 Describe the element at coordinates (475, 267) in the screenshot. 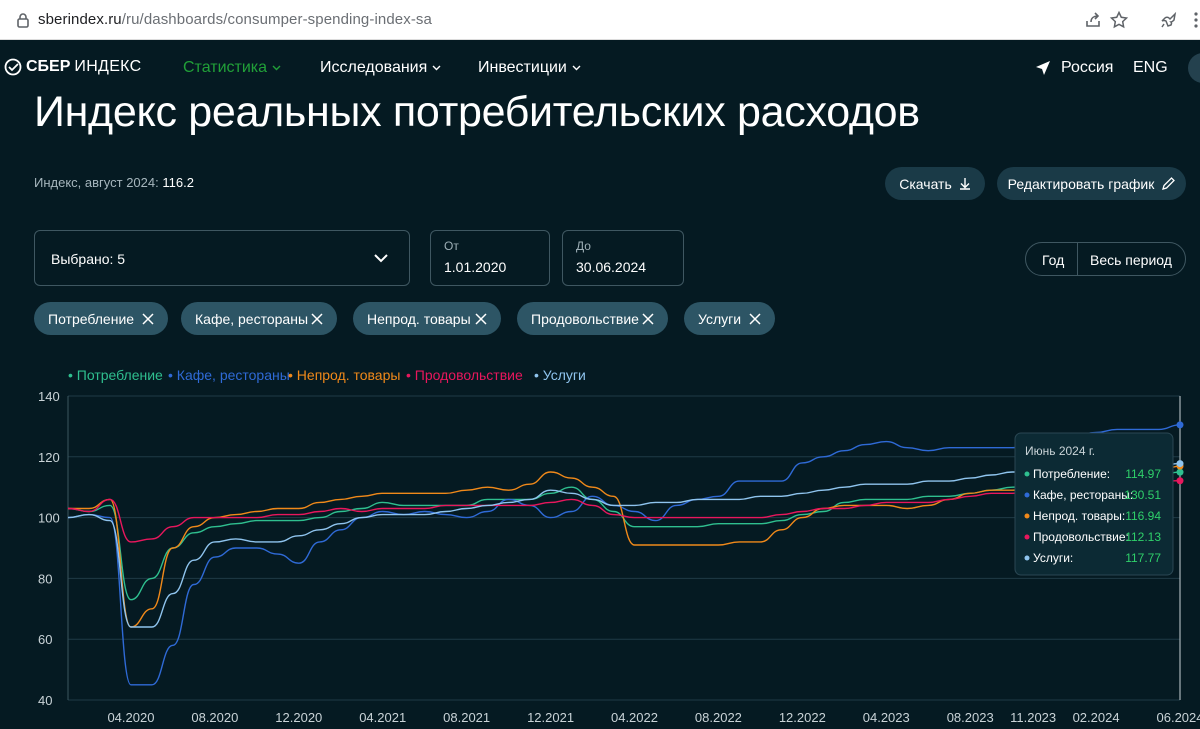

I see `date-from-value: 1.01.2020` at that location.